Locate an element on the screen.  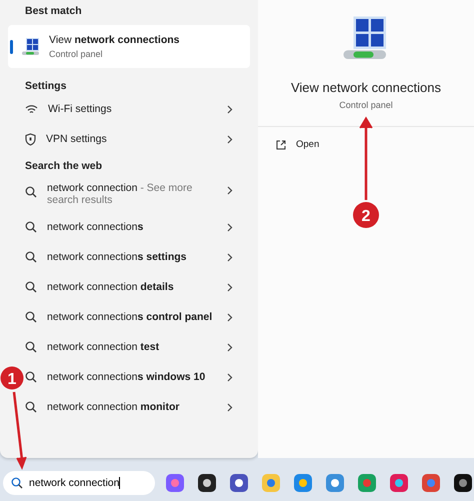
section-header: Search the web is located at coordinates (64, 166).